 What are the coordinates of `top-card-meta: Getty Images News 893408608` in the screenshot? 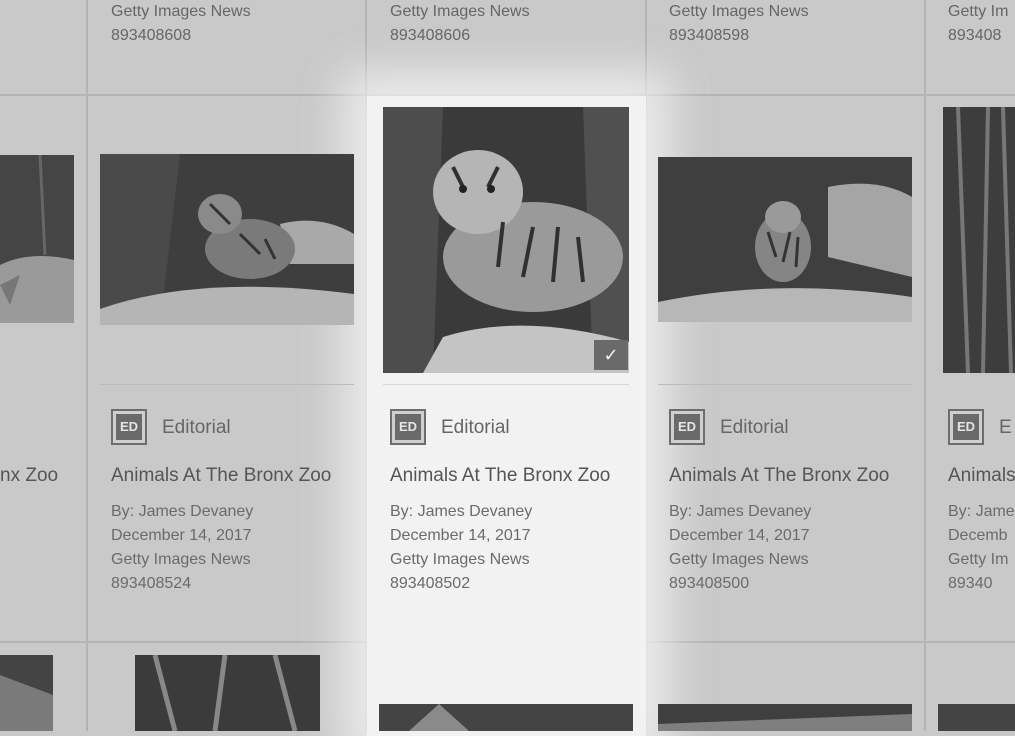 It's located at (181, 24).